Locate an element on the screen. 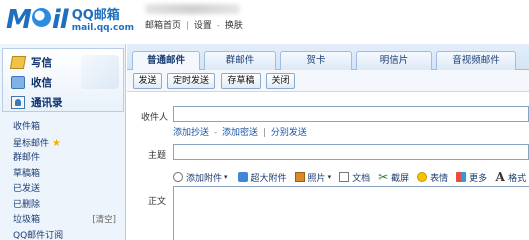  scheduled-send-button: 定时发送 is located at coordinates (191, 81).